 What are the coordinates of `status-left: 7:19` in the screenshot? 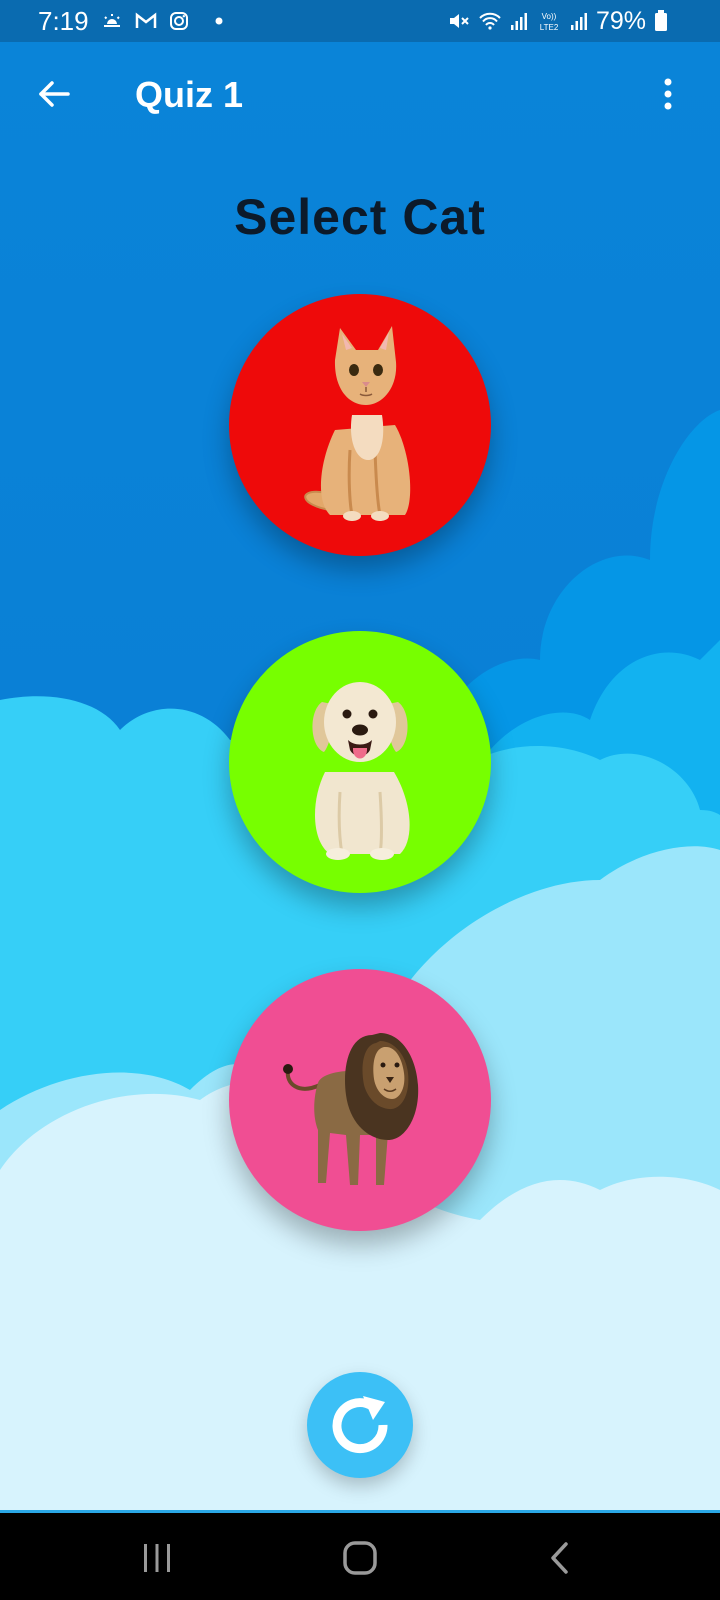 It's located at (224, 21).